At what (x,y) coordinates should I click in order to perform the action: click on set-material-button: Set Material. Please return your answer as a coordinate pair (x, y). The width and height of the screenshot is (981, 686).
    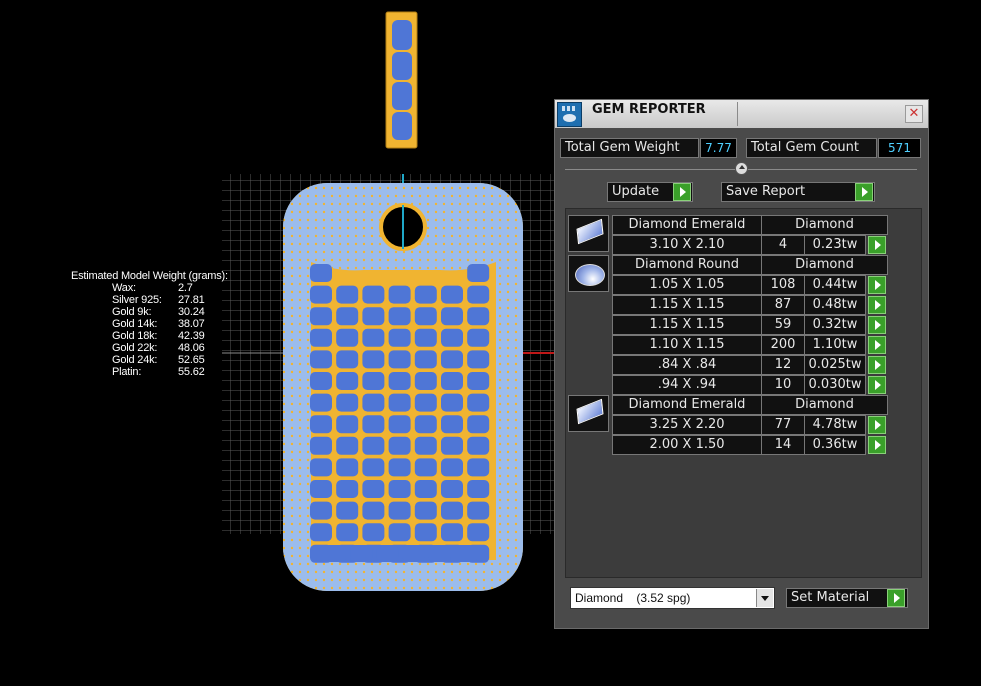
    Looking at the image, I should click on (847, 598).